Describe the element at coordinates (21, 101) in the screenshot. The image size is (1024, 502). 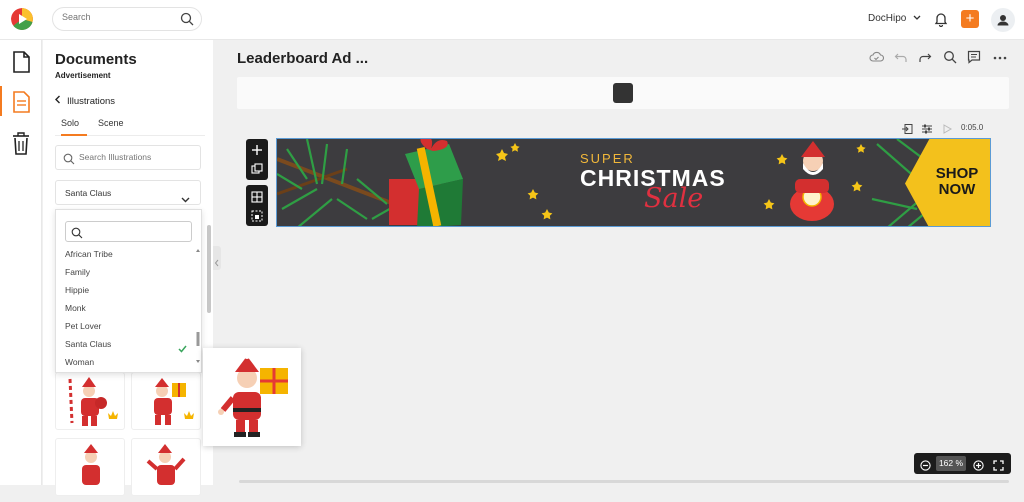
I see `document-details-icon` at that location.